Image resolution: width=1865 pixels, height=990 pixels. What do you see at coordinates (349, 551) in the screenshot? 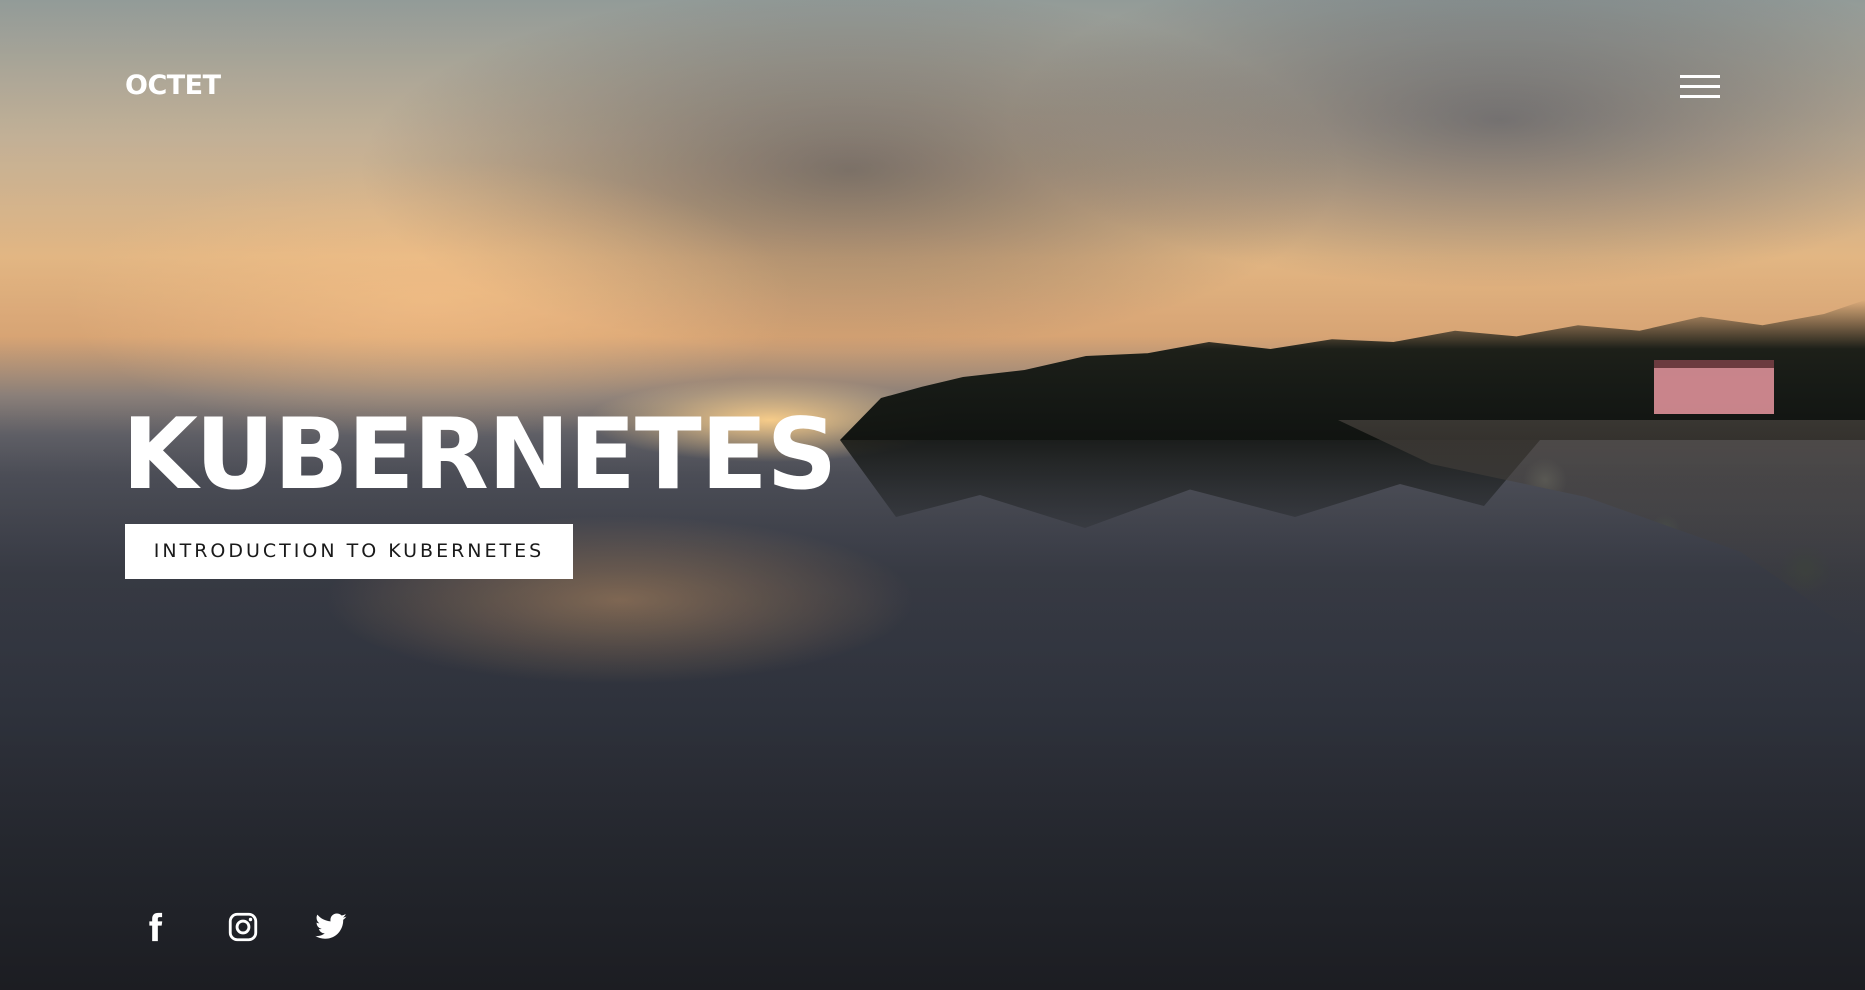
I see `intro-kubernetes-button: INTRODUCTION TO KUBERNETES` at bounding box center [349, 551].